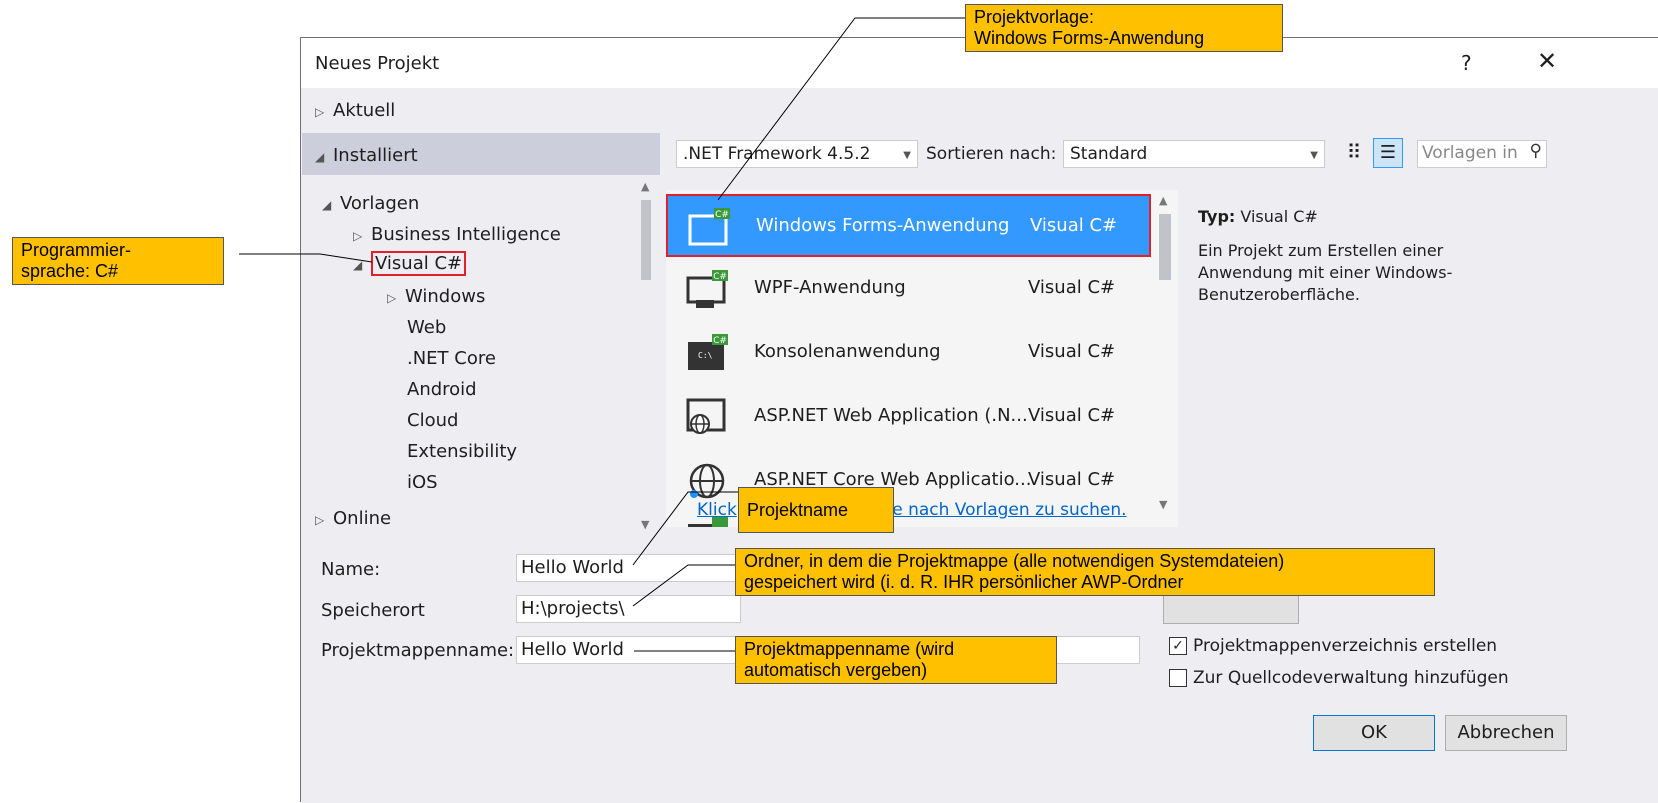  What do you see at coordinates (351, 569) in the screenshot?
I see `name-label: Name:` at bounding box center [351, 569].